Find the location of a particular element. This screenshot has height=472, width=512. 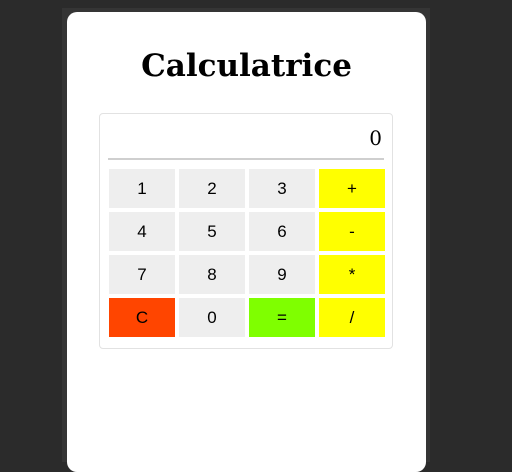

key-2-button: 2 is located at coordinates (212, 188).